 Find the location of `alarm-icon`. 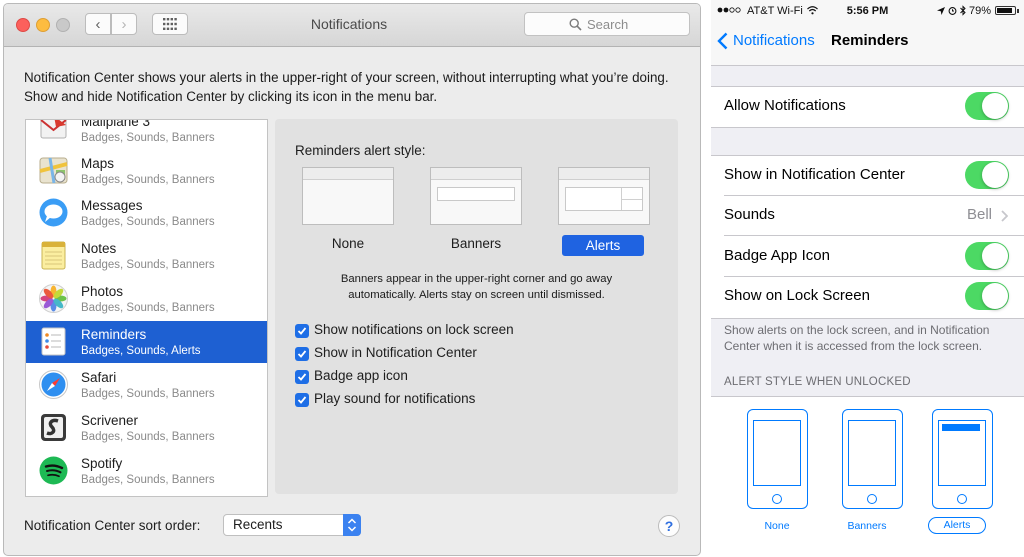

alarm-icon is located at coordinates (952, 11).